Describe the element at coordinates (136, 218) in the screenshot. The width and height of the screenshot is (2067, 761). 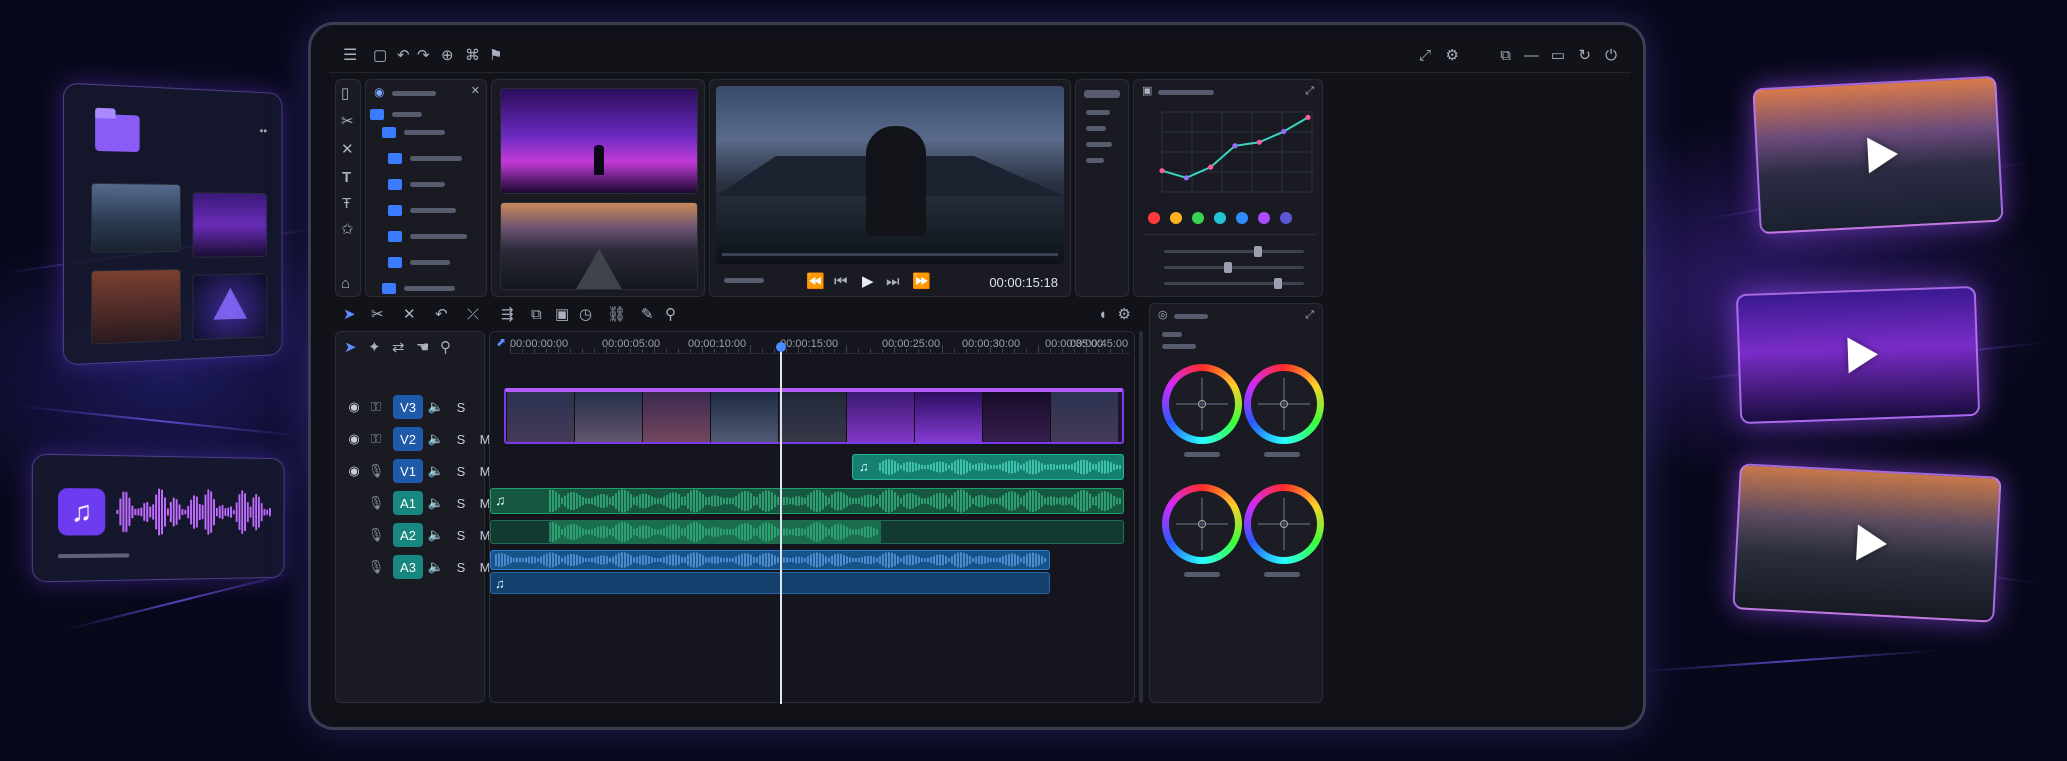
I see `media-thumb-lake` at that location.